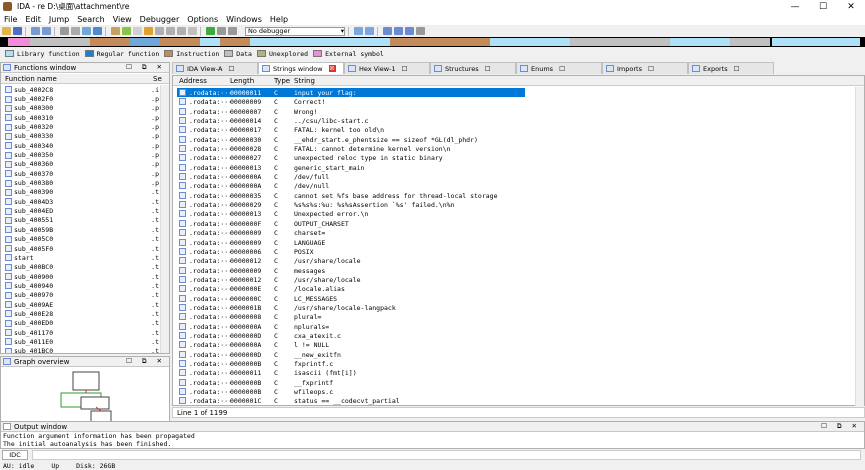 The width and height of the screenshot is (865, 470). I want to click on function-row: sub_400350 .p, so click(81, 154).